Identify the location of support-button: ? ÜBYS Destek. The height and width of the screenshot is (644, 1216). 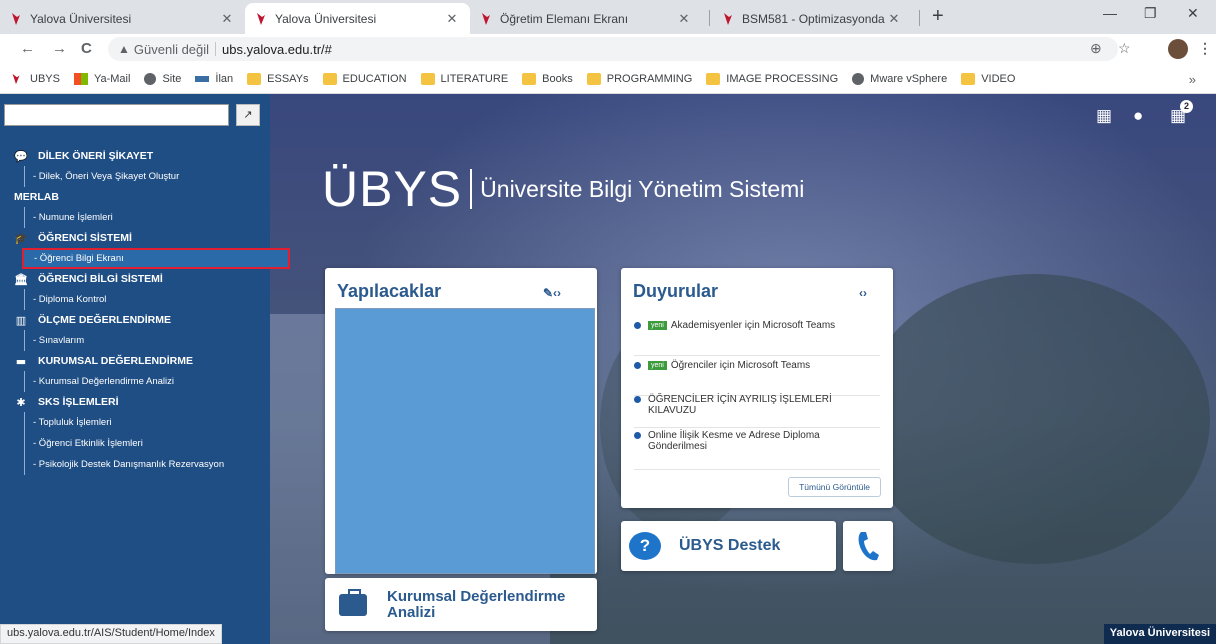
(728, 546).